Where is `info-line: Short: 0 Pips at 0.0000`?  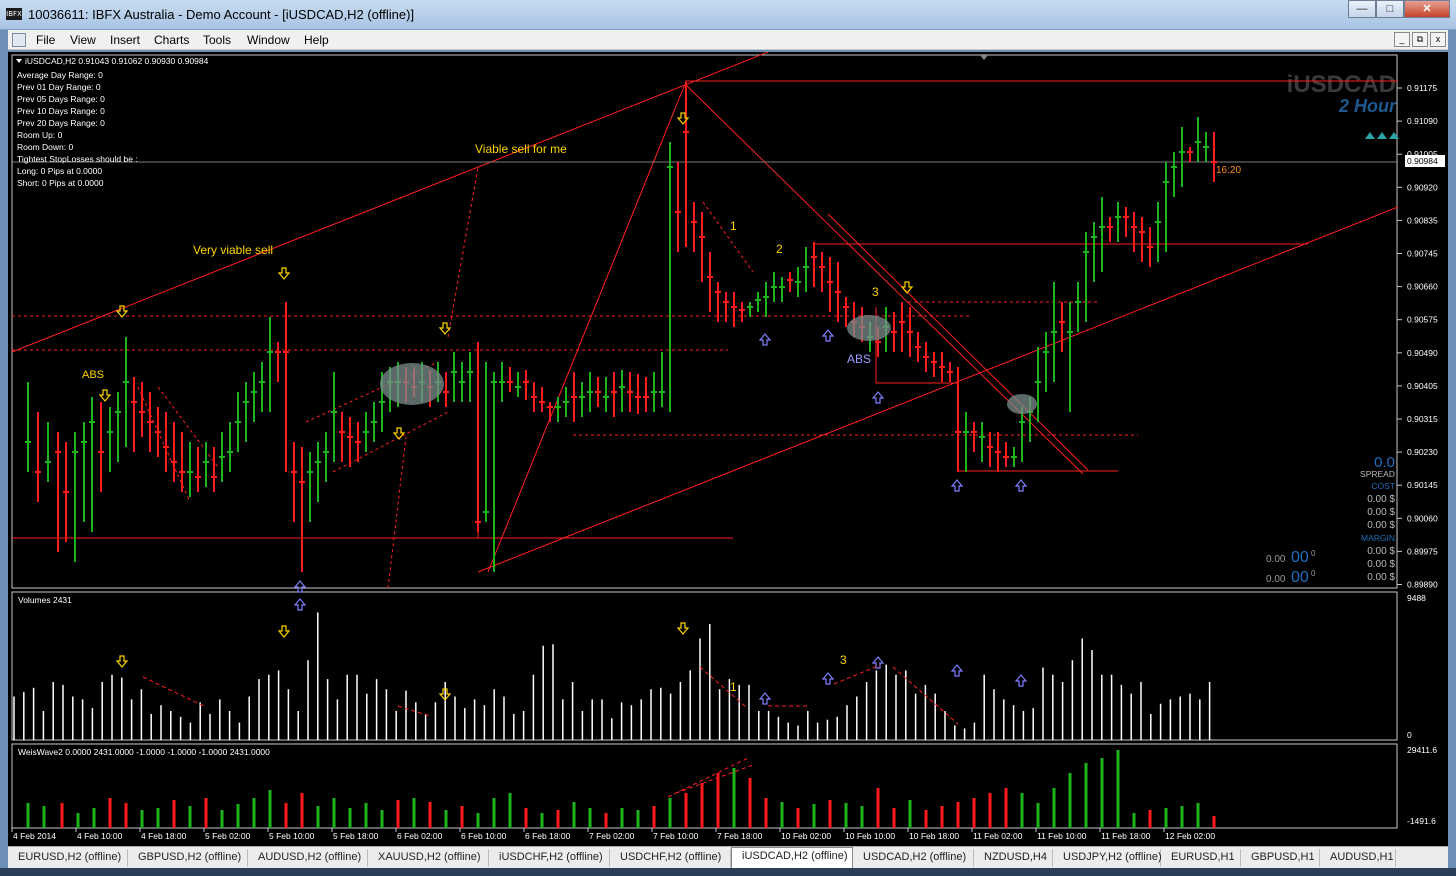 info-line: Short: 0 Pips at 0.0000 is located at coordinates (60, 183).